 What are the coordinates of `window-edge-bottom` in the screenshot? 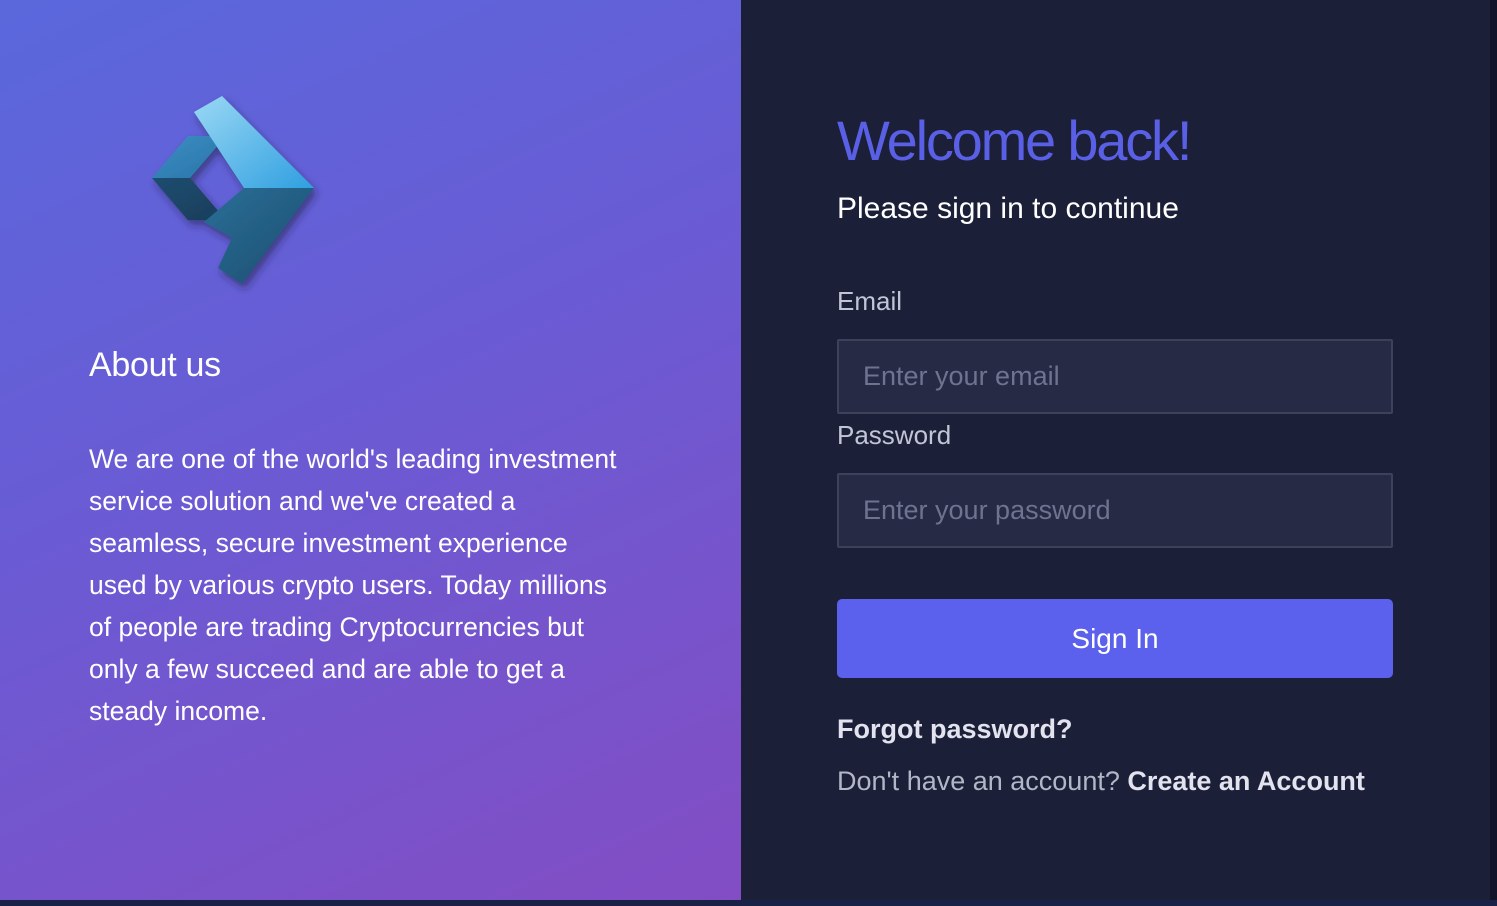 It's located at (748, 903).